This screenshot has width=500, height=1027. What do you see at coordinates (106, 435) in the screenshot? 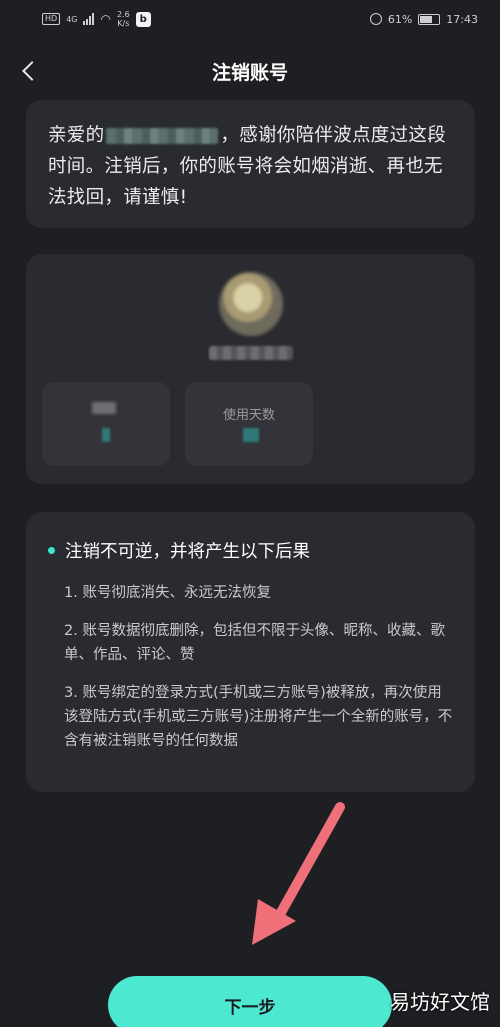
I see `blurred-stat-value` at bounding box center [106, 435].